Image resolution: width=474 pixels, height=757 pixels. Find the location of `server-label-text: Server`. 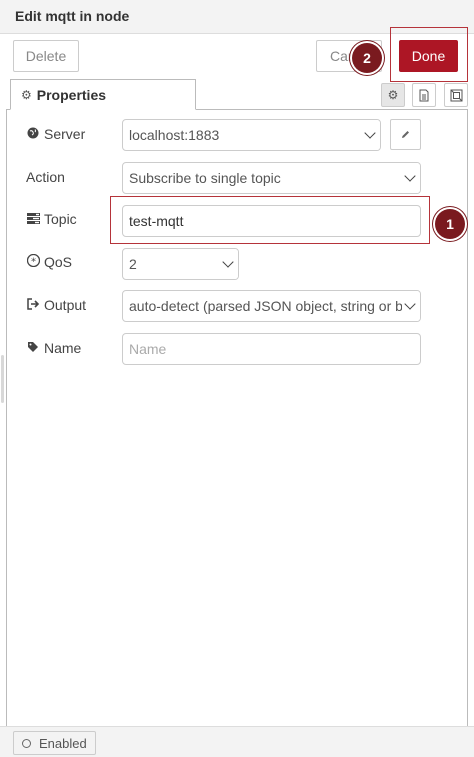

server-label-text: Server is located at coordinates (65, 134).